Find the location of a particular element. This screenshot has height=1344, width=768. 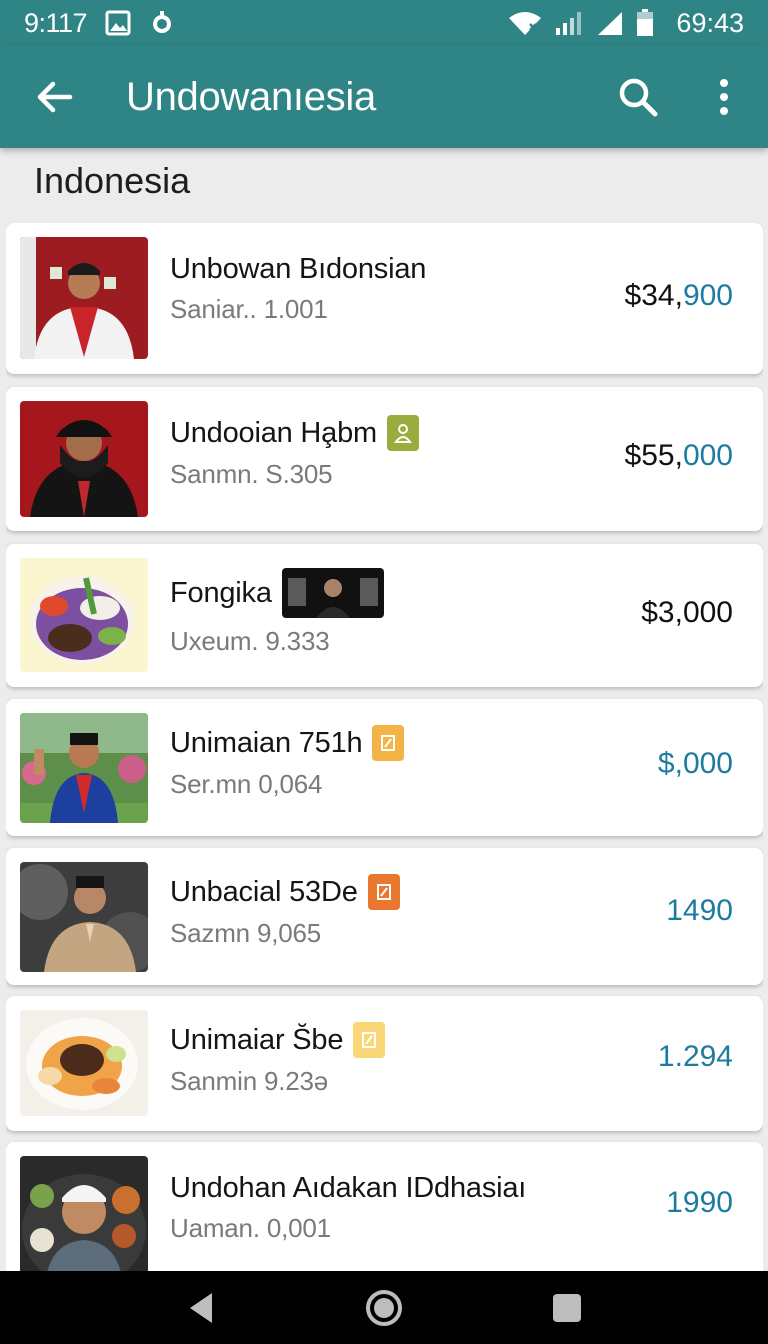

nav-home-icon is located at coordinates (383, 1307).